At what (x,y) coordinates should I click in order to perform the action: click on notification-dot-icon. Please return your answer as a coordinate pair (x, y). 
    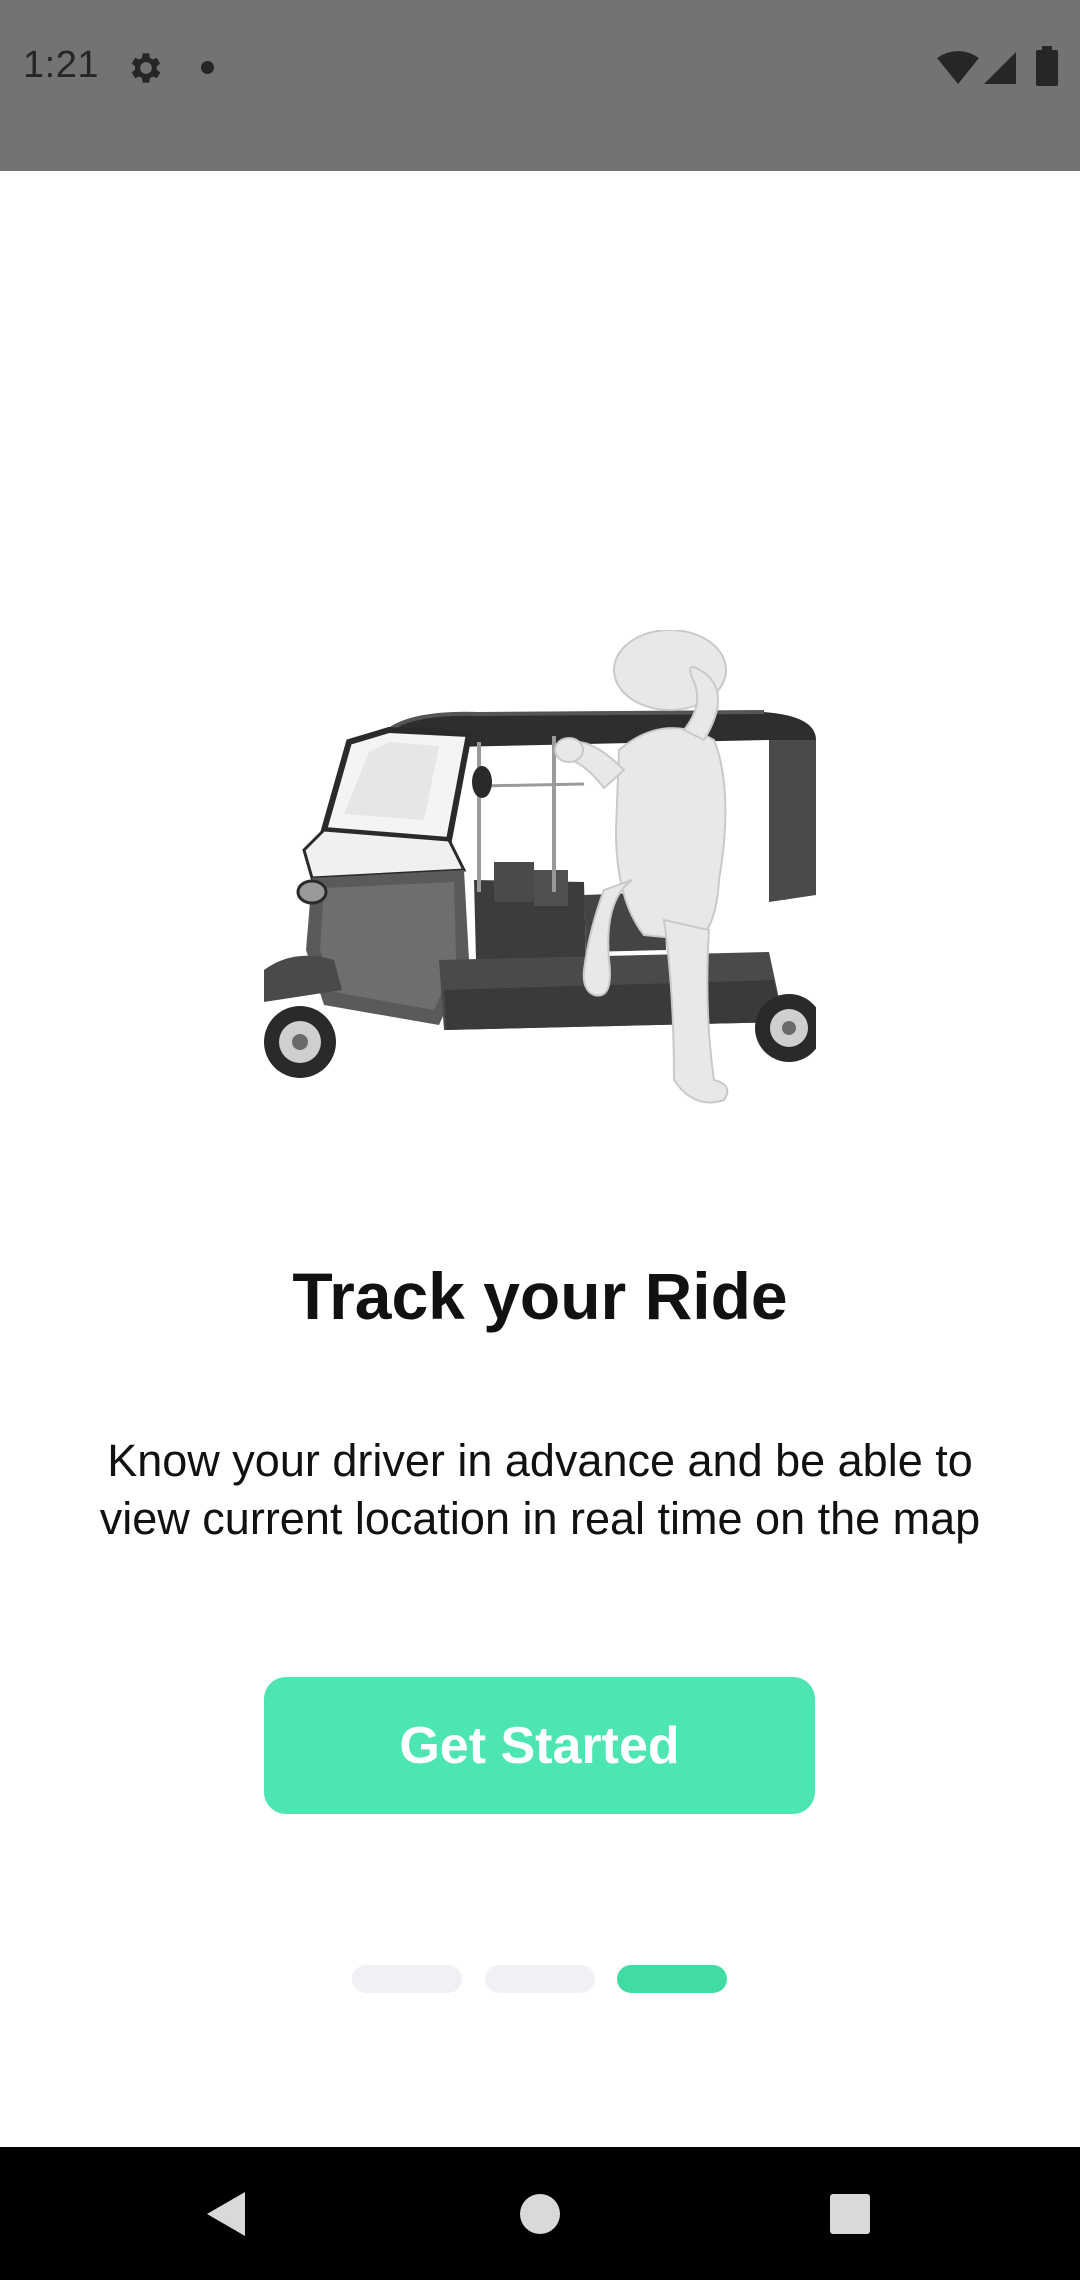
    Looking at the image, I should click on (207, 67).